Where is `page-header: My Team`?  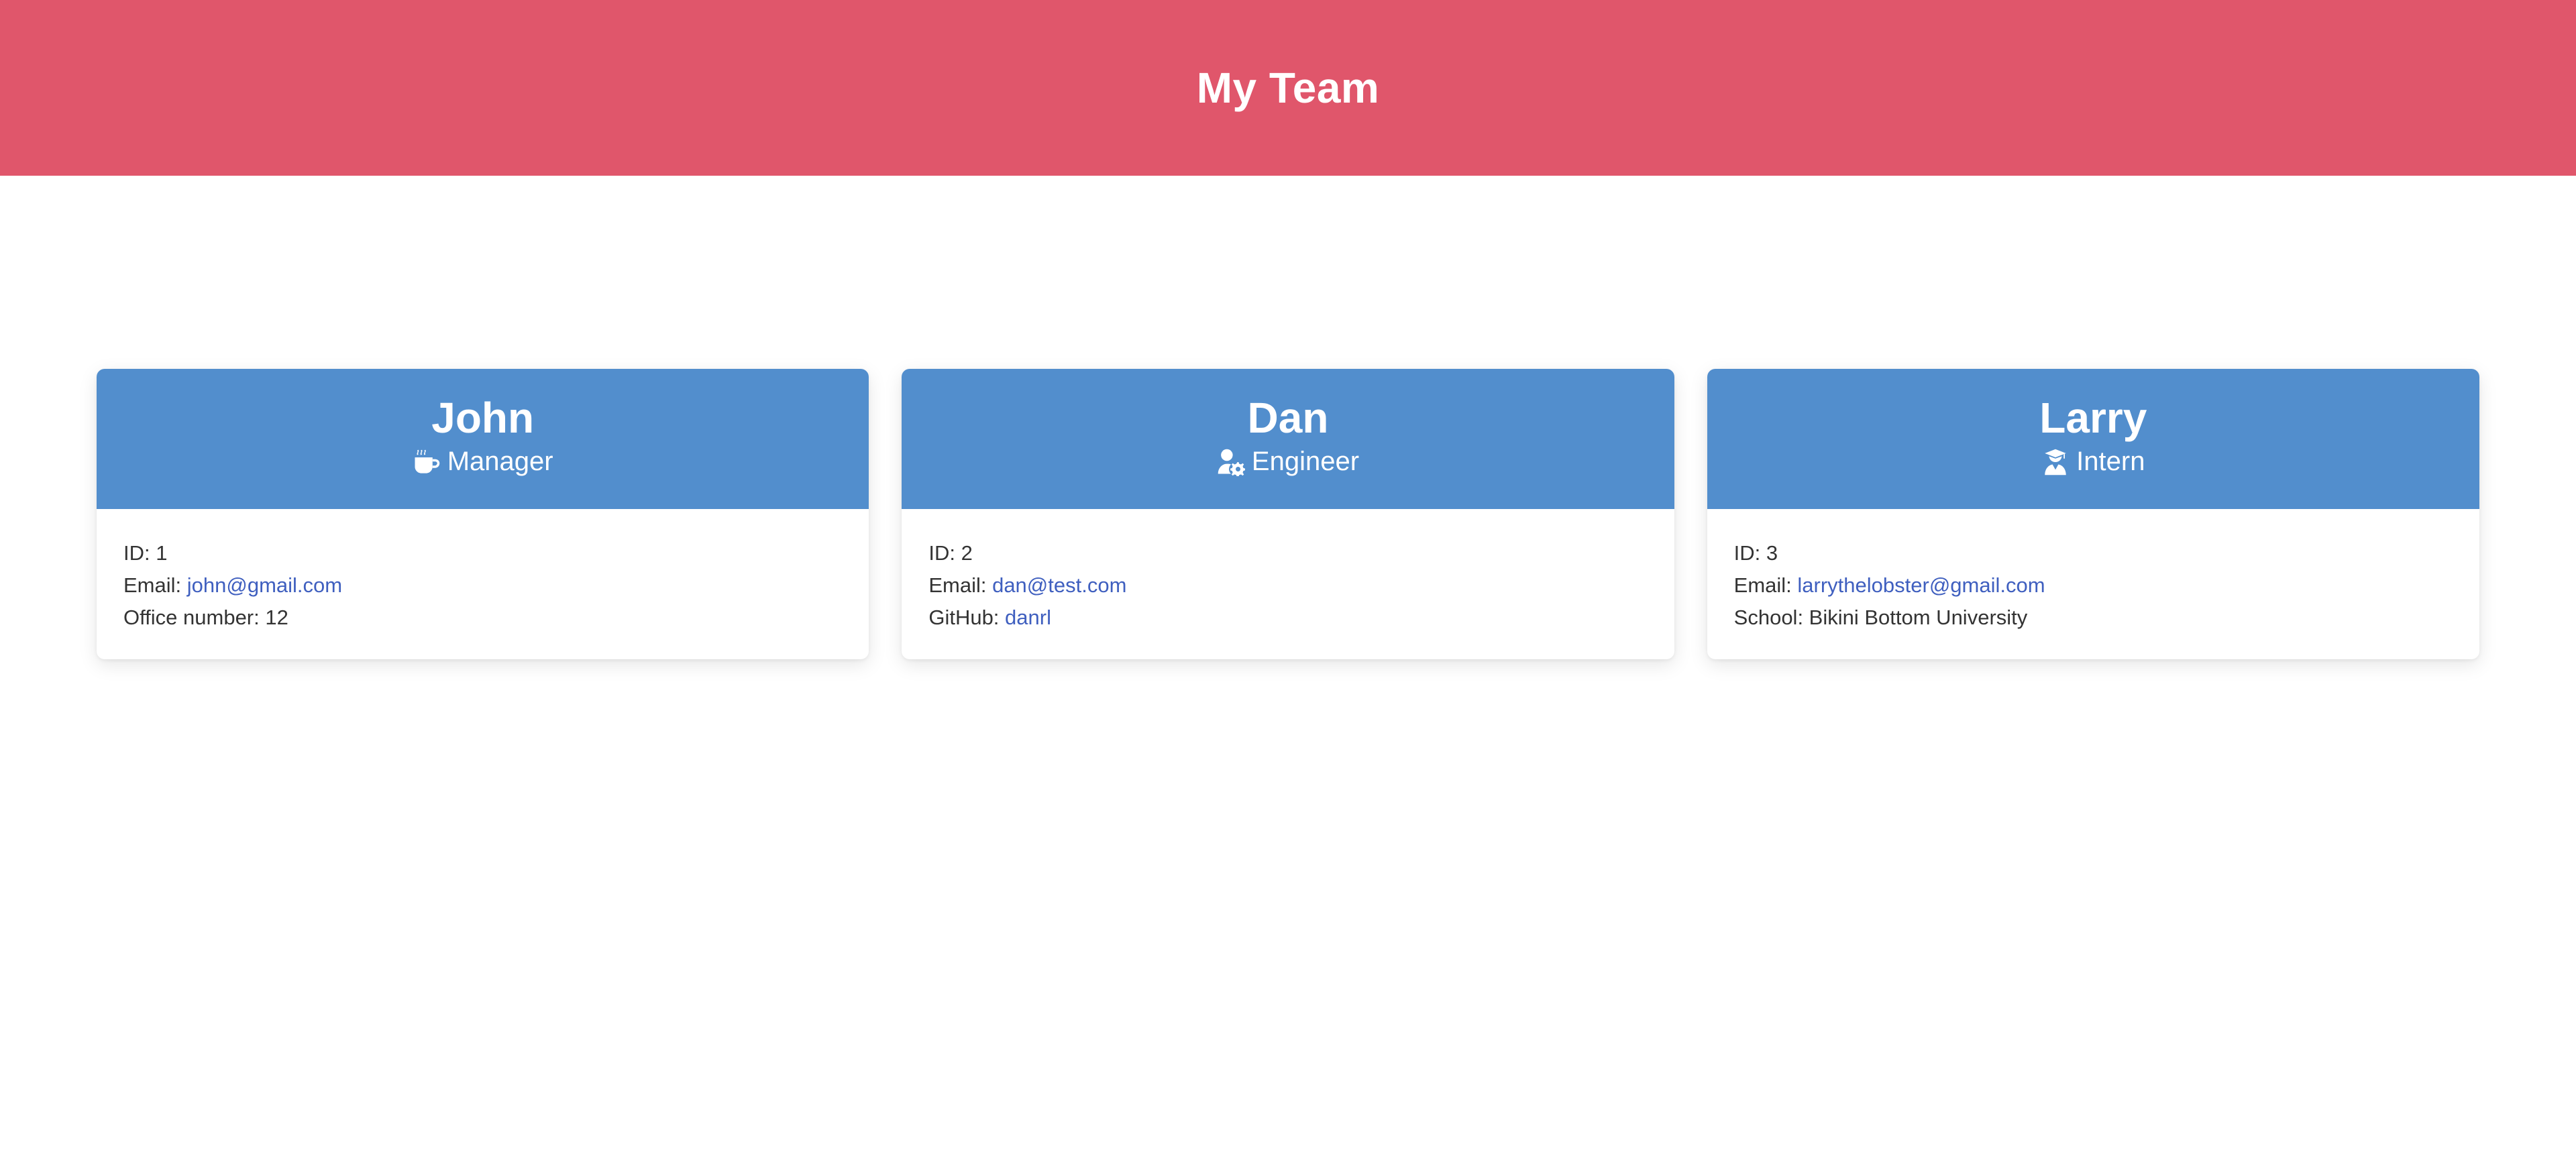 page-header: My Team is located at coordinates (1288, 88).